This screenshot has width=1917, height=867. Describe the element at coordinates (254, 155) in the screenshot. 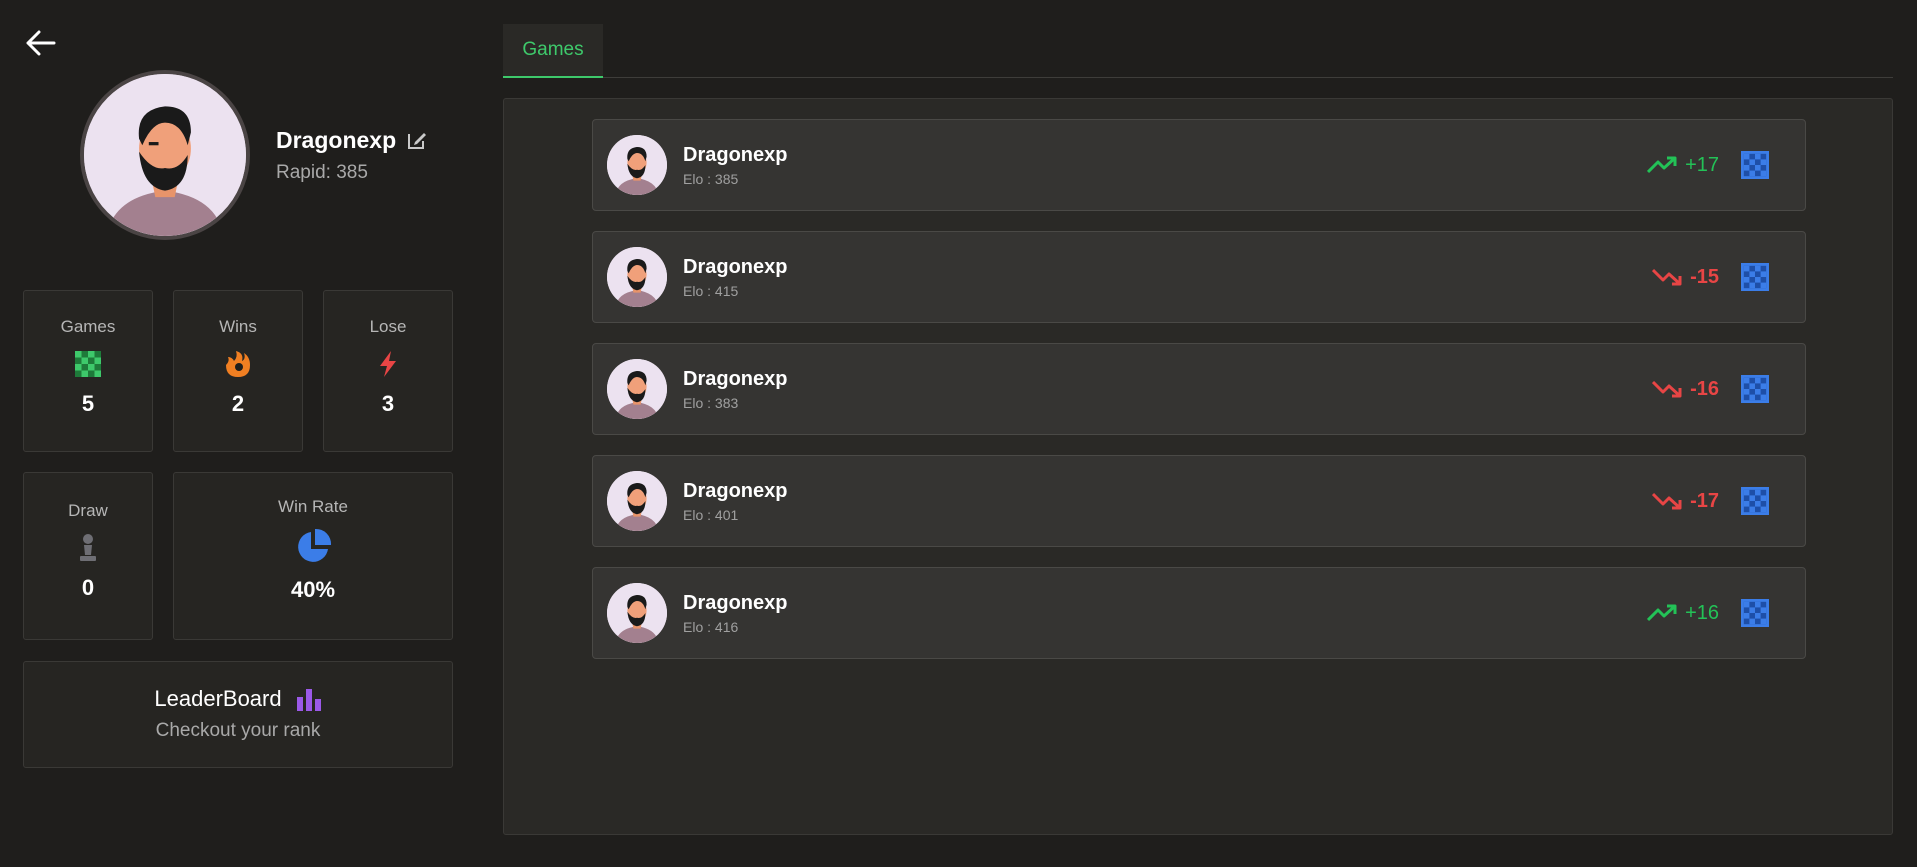

I see `profile-header: Dragonexp Rapid: 385` at that location.